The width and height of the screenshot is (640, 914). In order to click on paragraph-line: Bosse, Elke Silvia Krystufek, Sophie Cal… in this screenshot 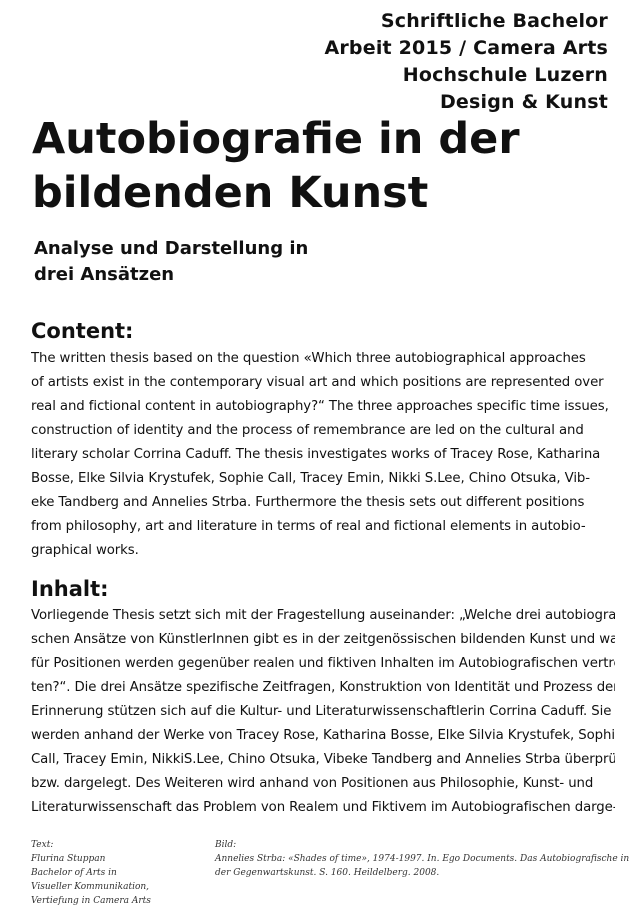, I will do `click(310, 478)`.